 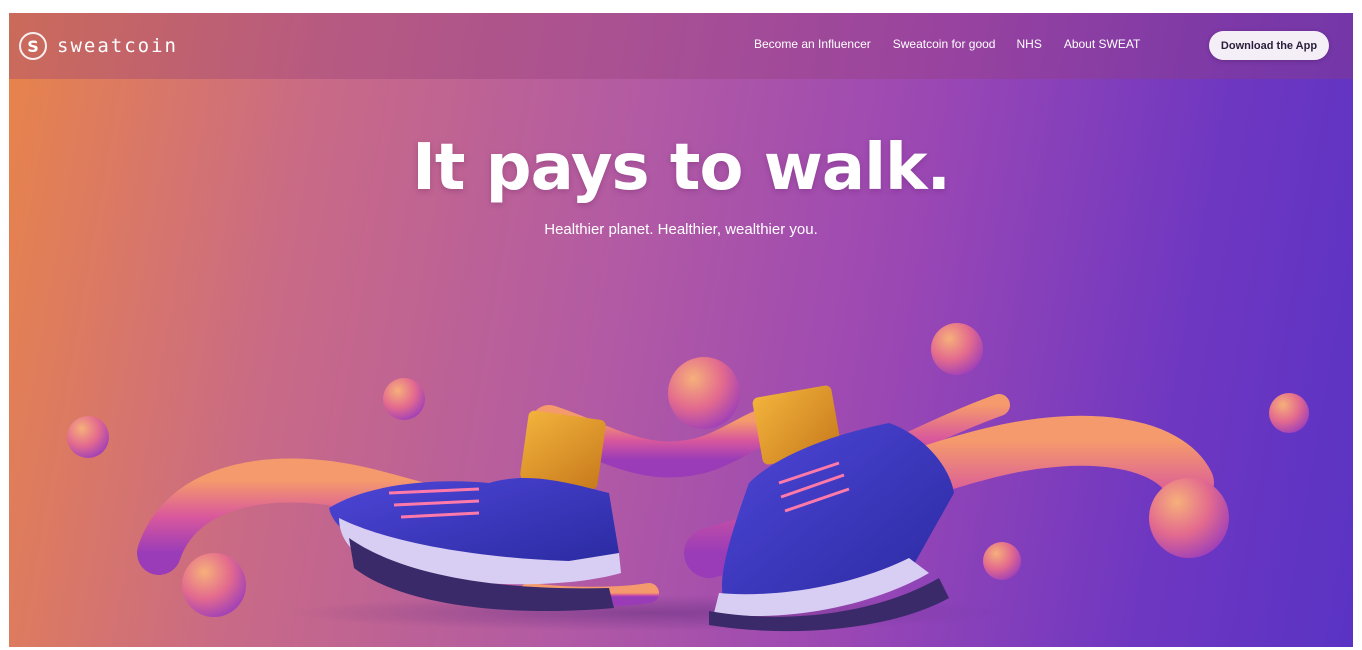 I want to click on left-sneaker, so click(x=475, y=511).